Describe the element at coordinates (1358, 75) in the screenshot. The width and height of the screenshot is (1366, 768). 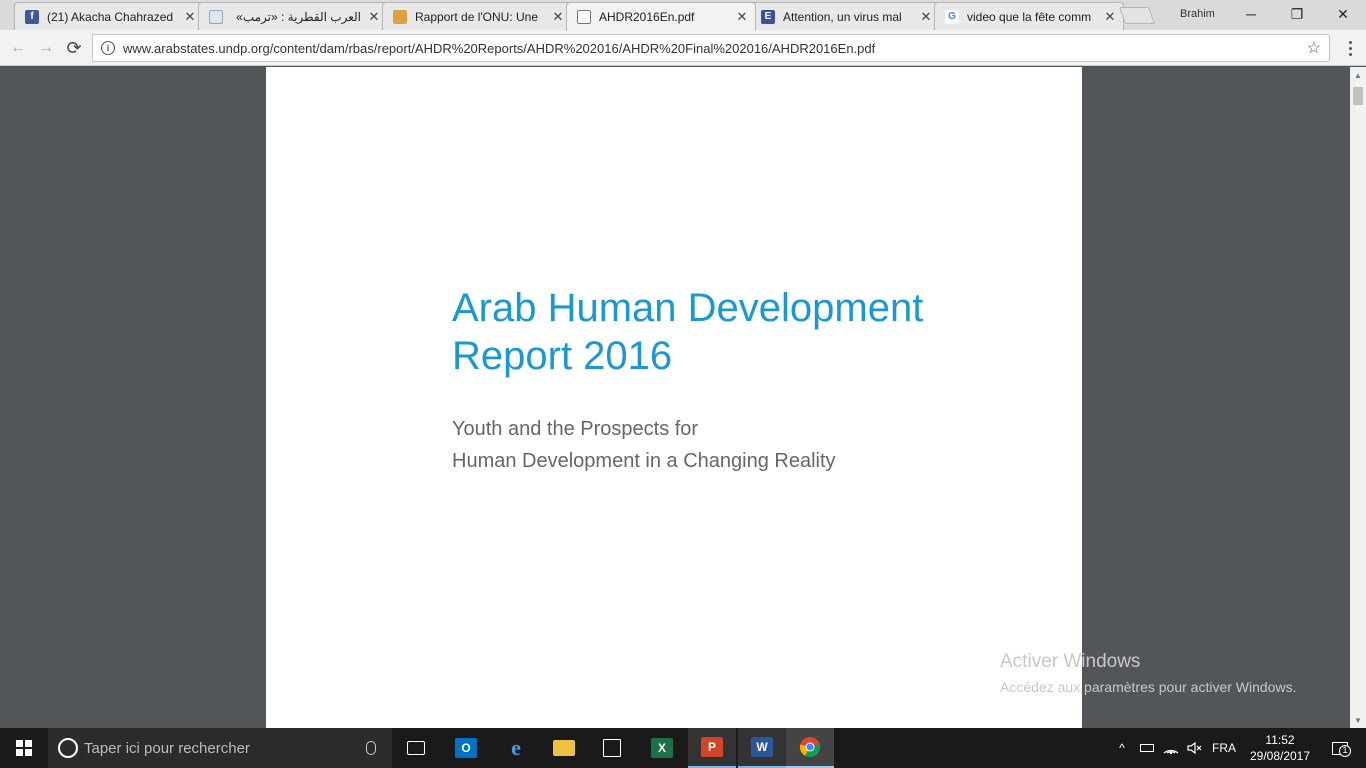
I see `scroll-up-arrow-icon: ▲` at that location.